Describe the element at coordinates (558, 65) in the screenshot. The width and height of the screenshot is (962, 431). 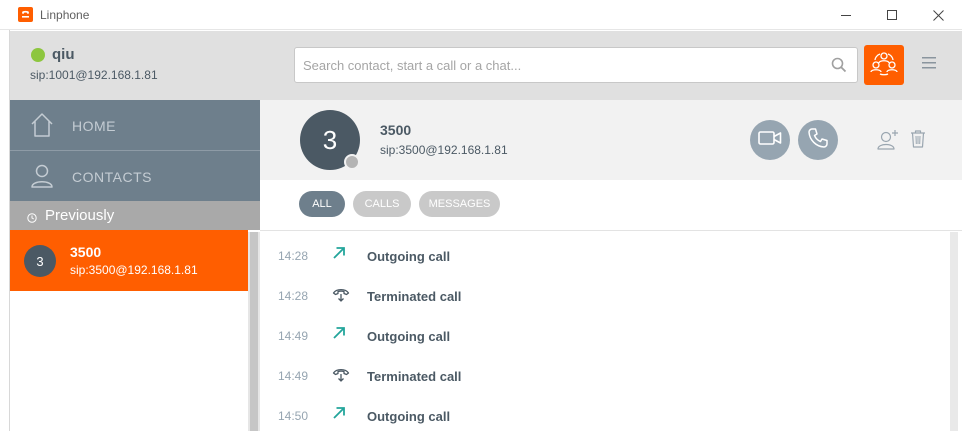
I see `search-input` at that location.